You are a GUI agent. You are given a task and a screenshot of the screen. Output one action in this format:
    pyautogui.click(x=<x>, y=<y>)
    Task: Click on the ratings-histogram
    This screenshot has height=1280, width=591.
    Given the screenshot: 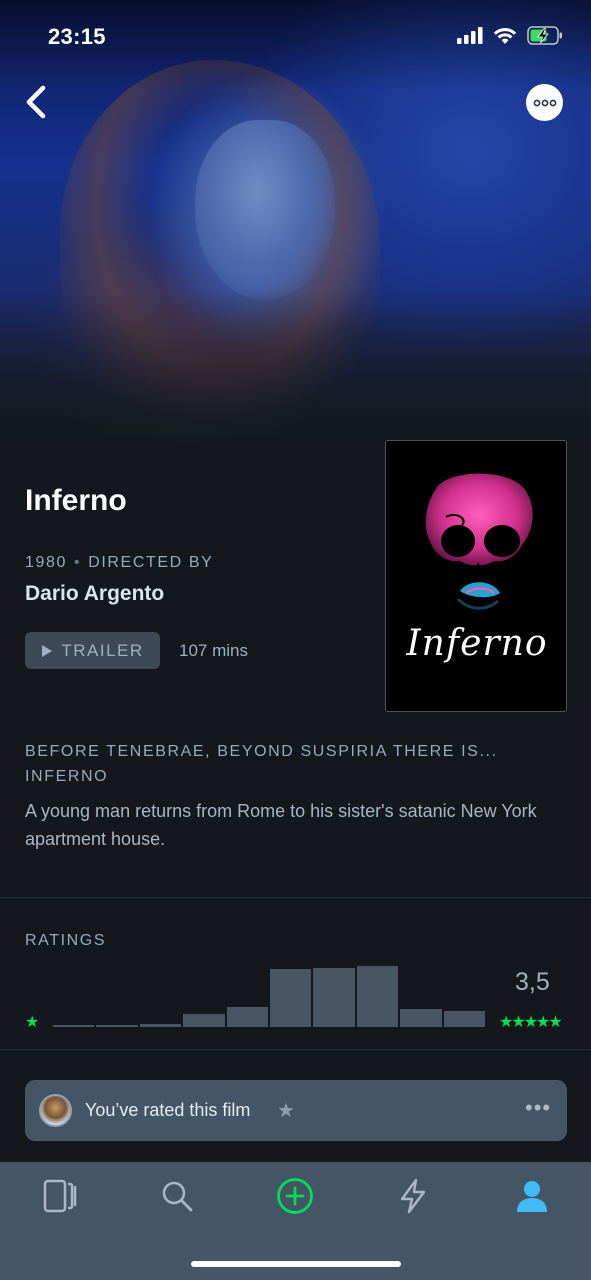 What is the action you would take?
    pyautogui.click(x=269, y=993)
    